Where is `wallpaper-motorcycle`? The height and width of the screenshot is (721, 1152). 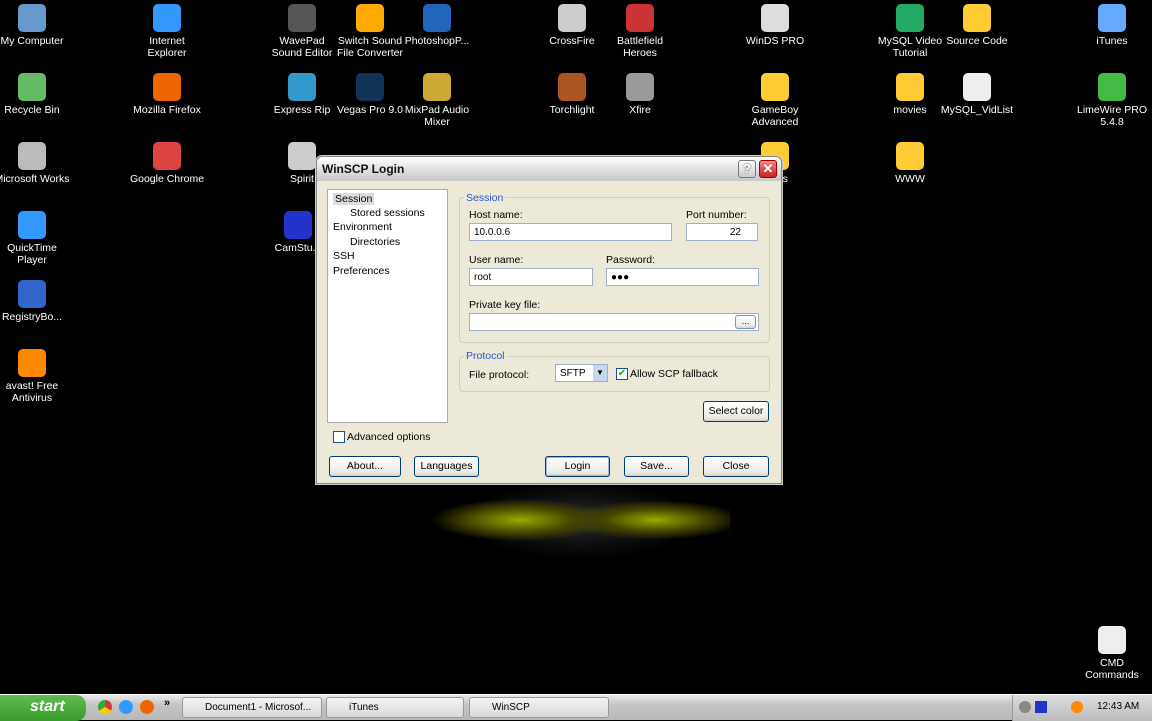
wallpaper-motorcycle is located at coordinates (580, 520).